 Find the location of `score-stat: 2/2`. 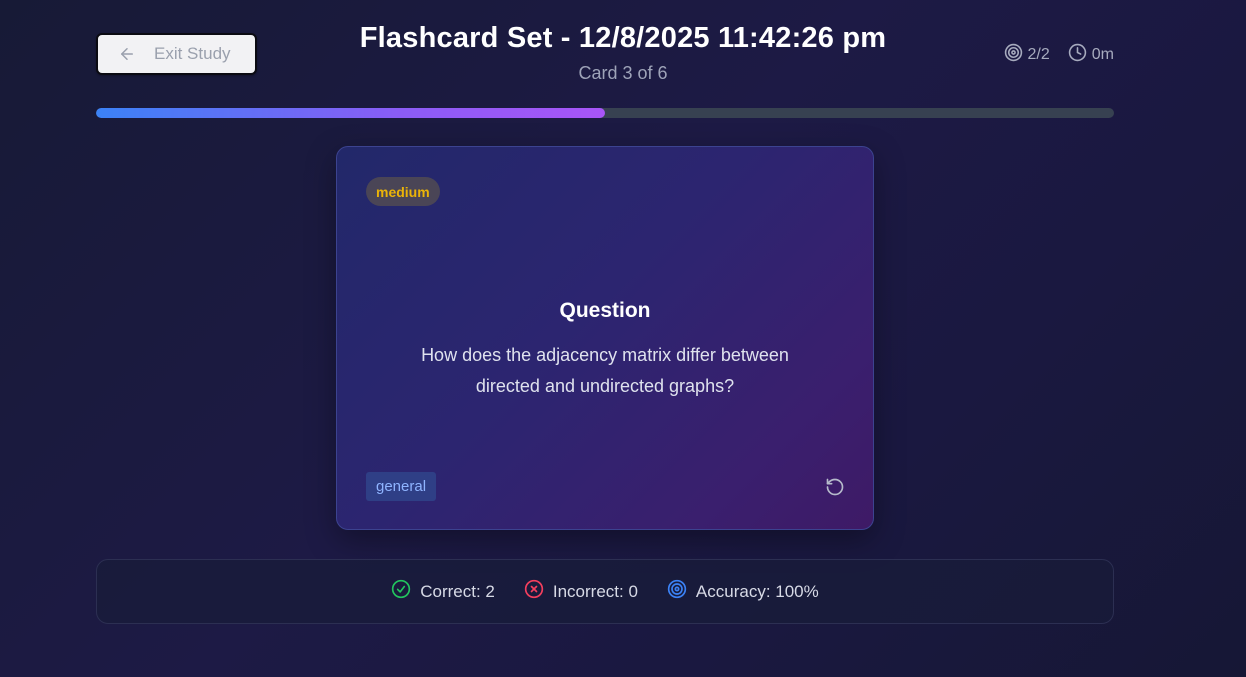

score-stat: 2/2 is located at coordinates (1027, 55).